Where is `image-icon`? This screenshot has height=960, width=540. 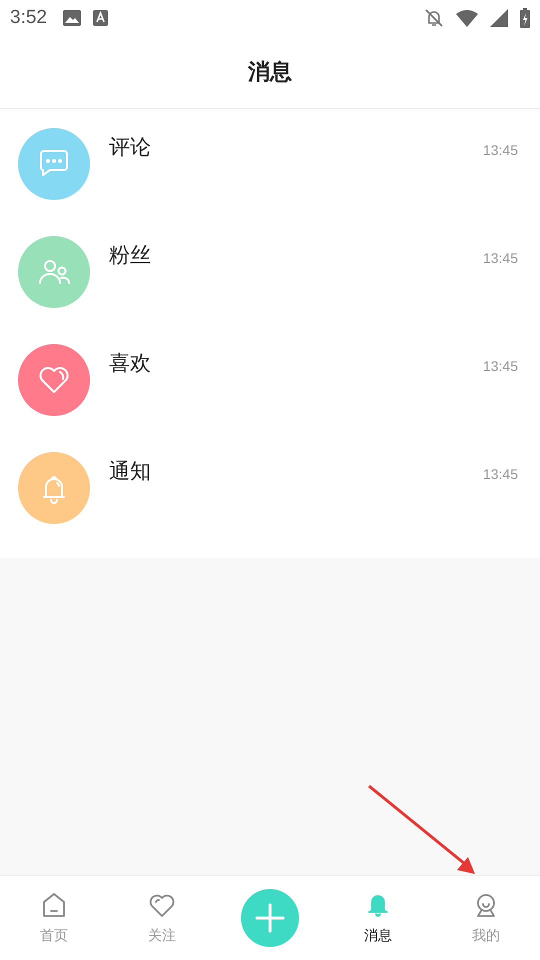 image-icon is located at coordinates (71, 18).